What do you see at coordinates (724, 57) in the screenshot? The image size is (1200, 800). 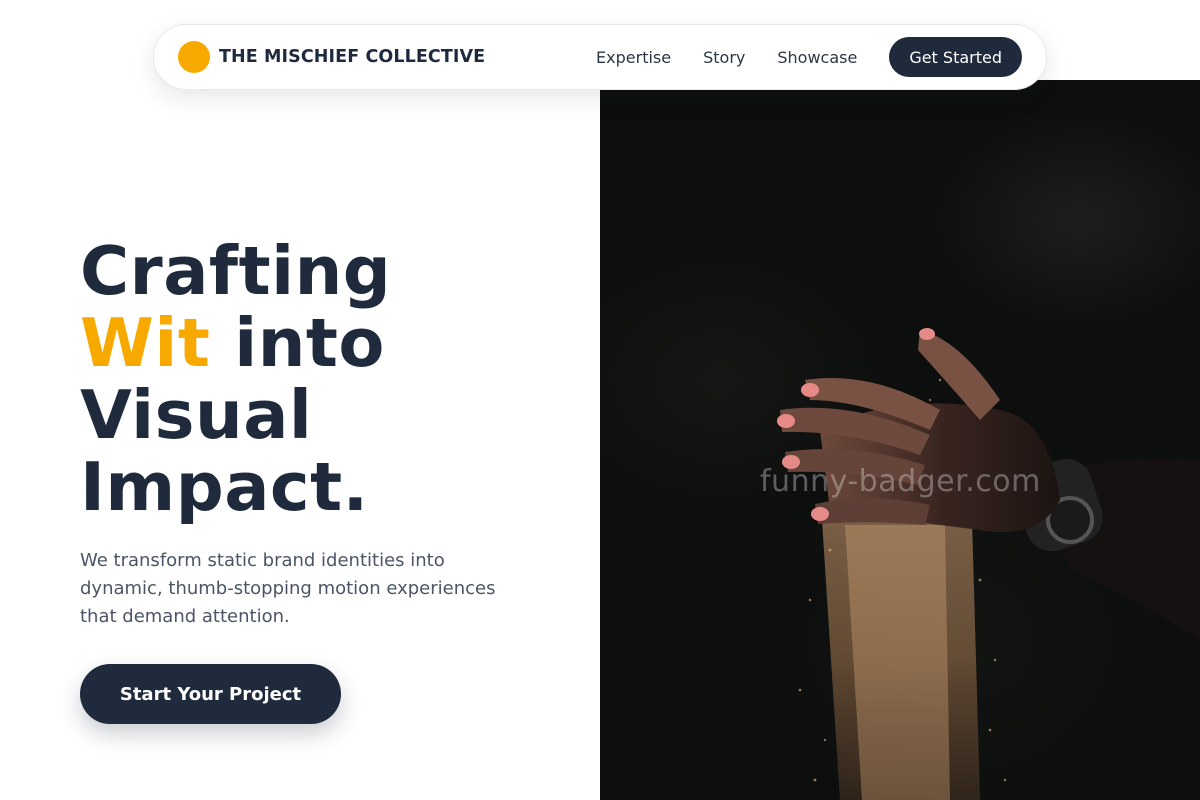 I see `nav-link-story: Story` at bounding box center [724, 57].